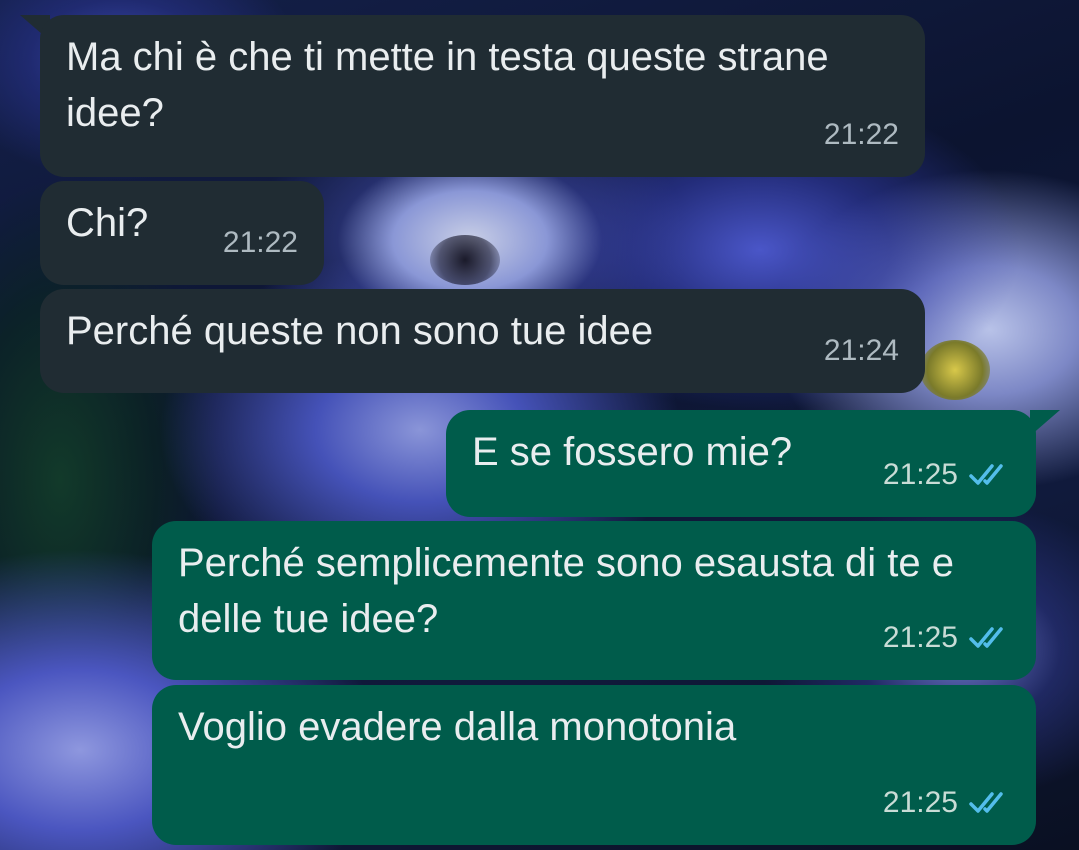 Image resolution: width=1079 pixels, height=850 pixels. I want to click on message-meta: 21:24, so click(861, 351).